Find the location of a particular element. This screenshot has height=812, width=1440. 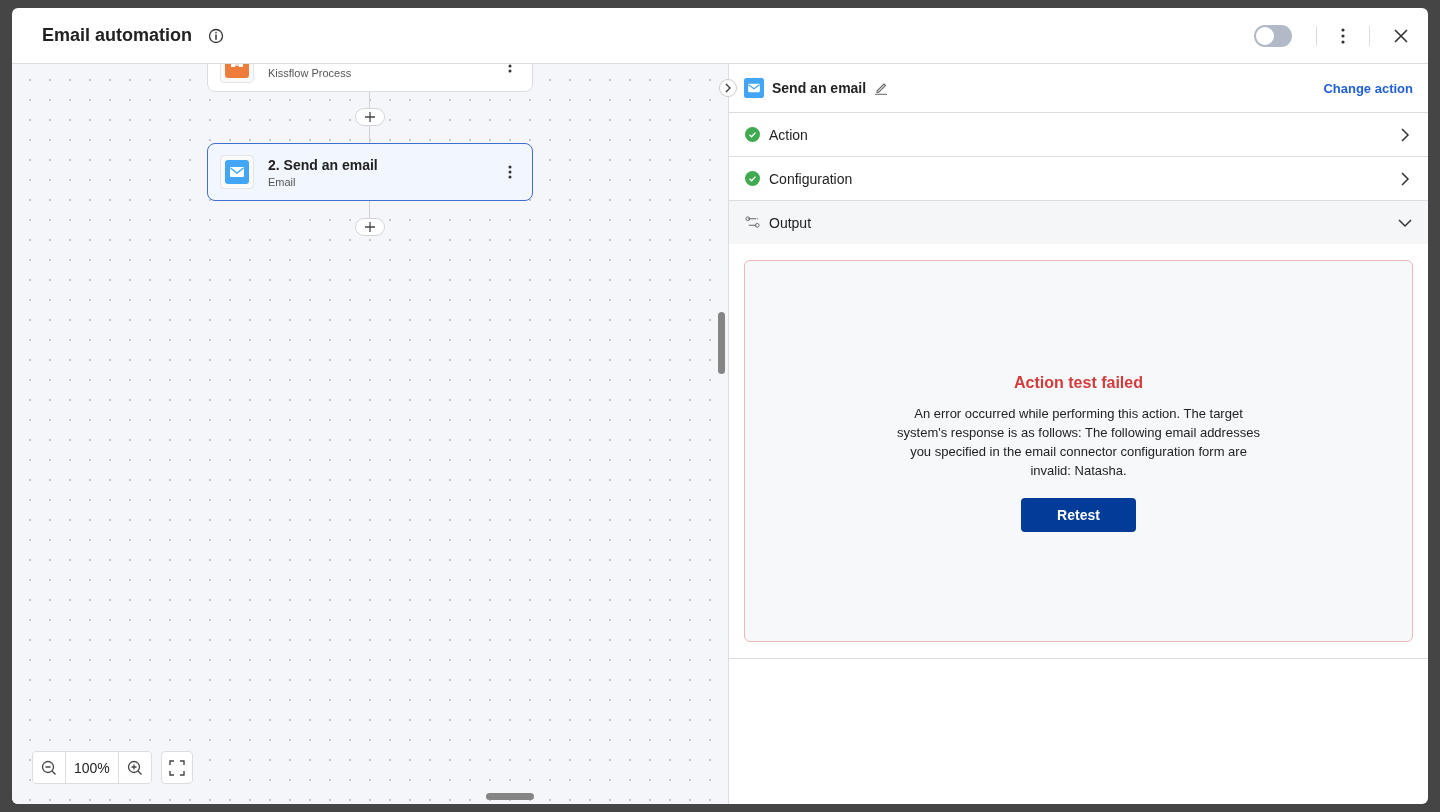

section-title: Action is located at coordinates (789, 134).